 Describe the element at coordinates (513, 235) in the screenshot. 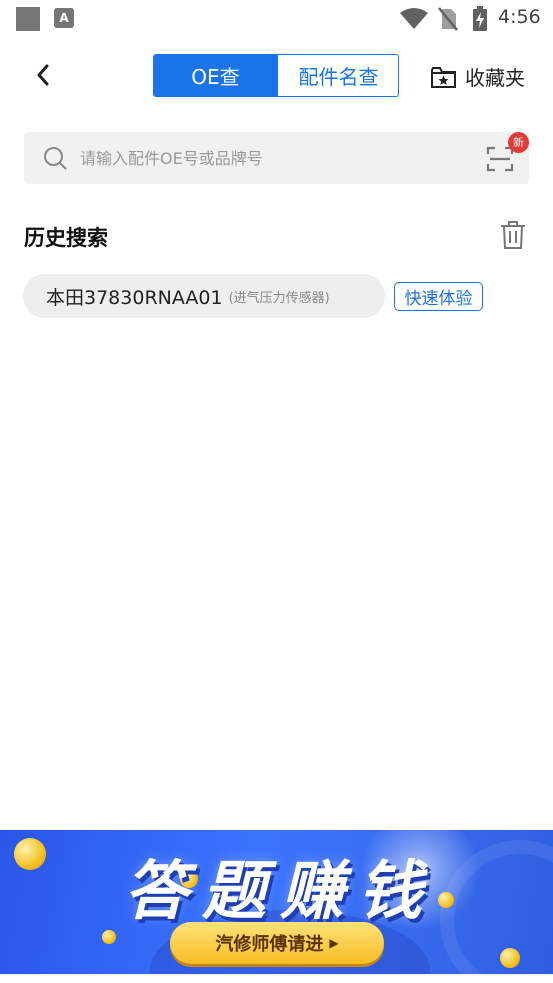

I see `trash-icon` at that location.